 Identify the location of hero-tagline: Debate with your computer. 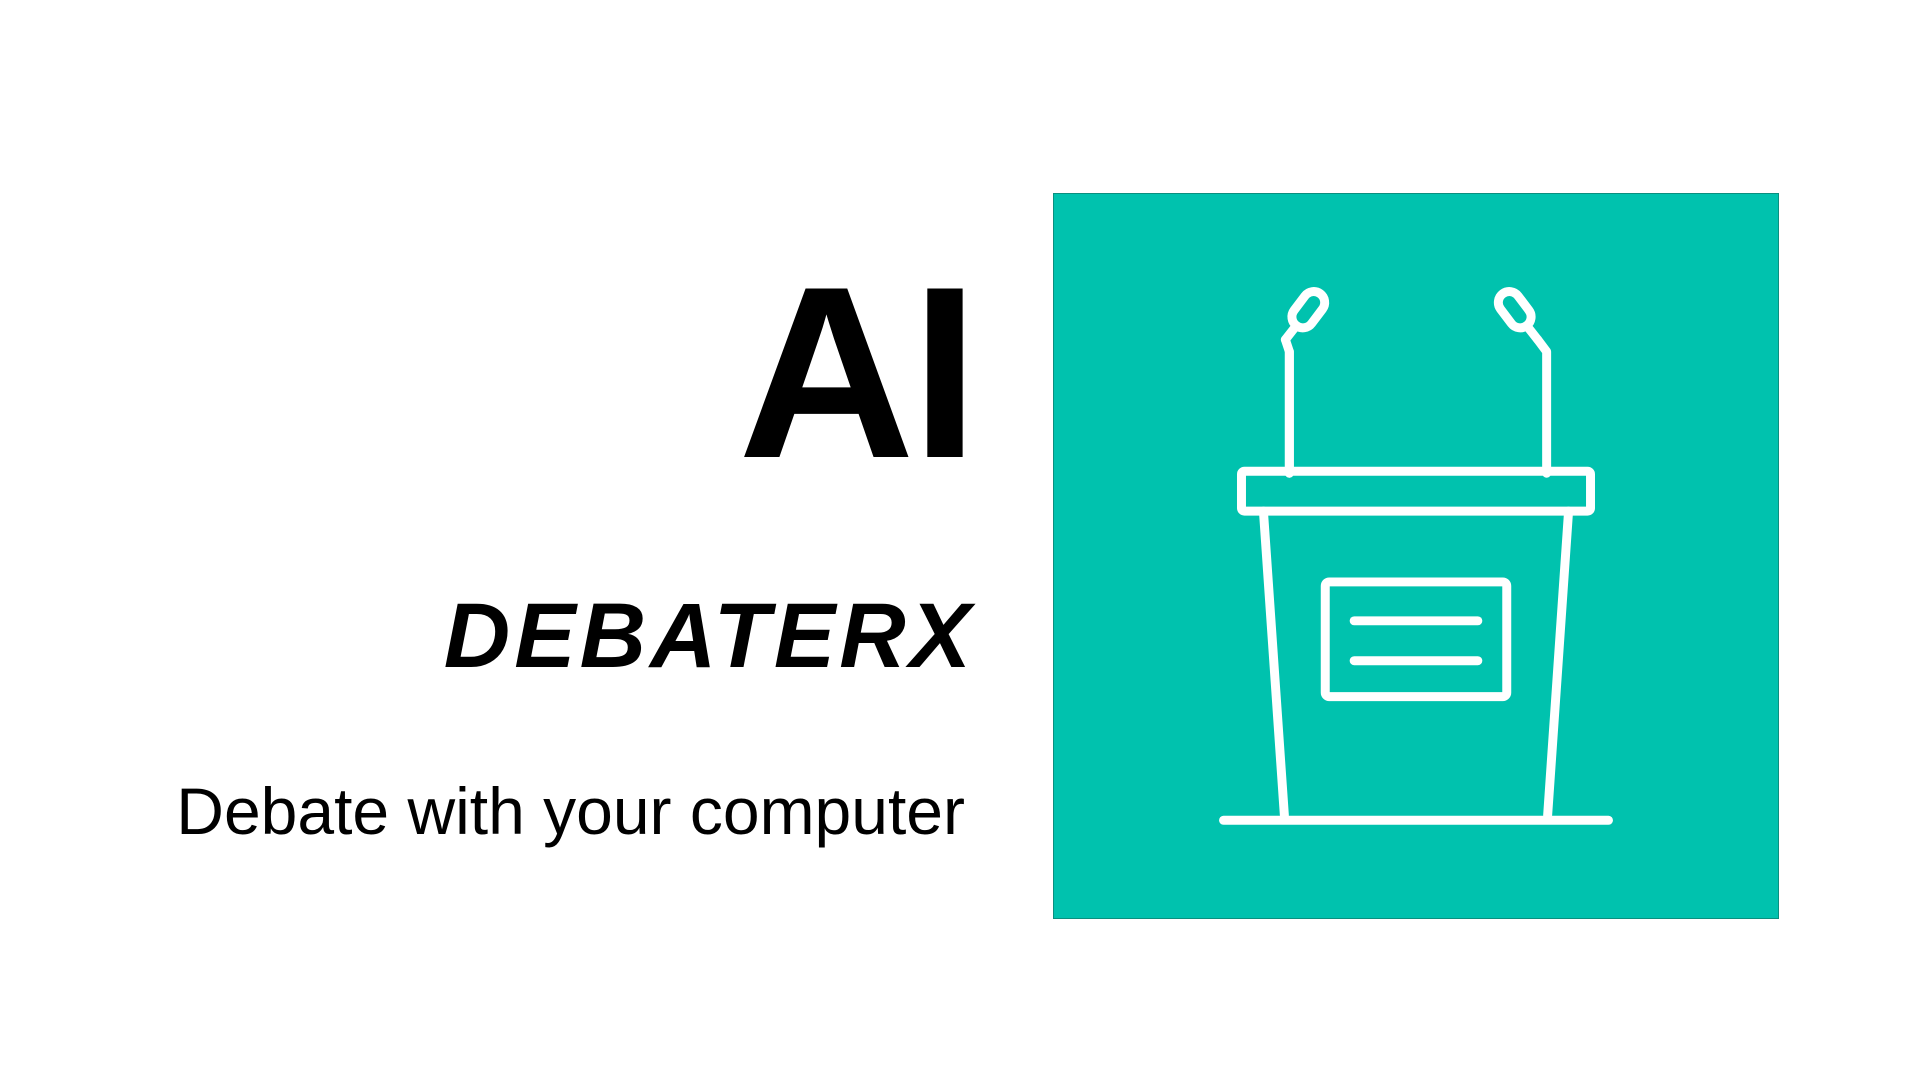
(570, 811).